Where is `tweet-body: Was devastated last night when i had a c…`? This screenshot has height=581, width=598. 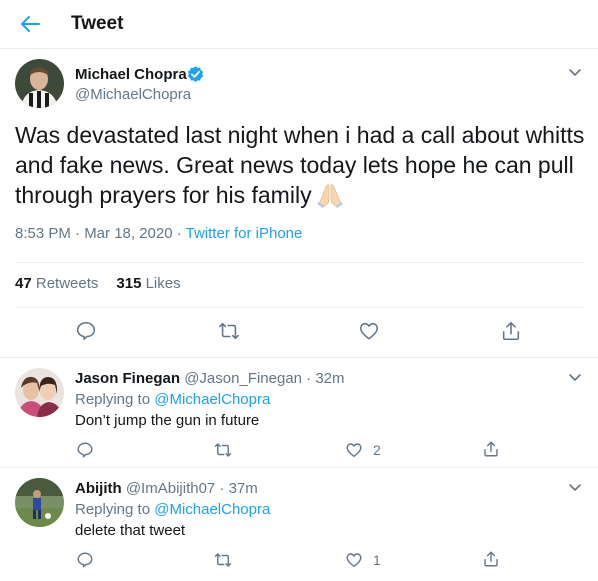 tweet-body: Was devastated last night when i had a c… is located at coordinates (300, 165).